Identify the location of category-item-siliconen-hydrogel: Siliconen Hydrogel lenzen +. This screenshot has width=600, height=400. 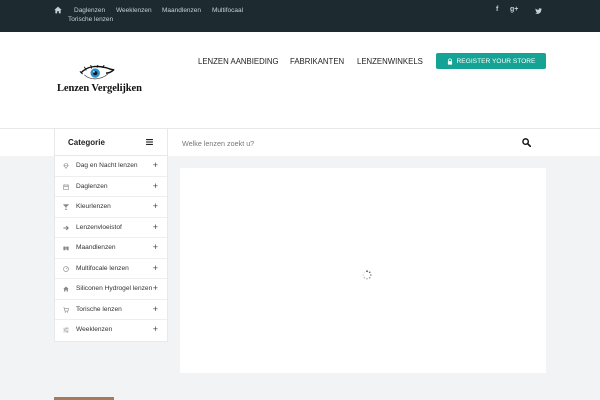
(111, 289).